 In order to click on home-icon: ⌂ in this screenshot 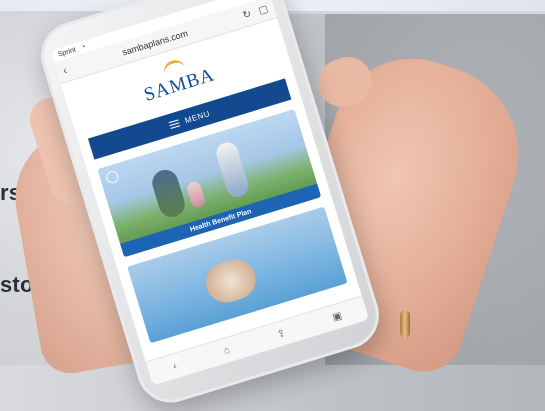, I will do `click(226, 350)`.